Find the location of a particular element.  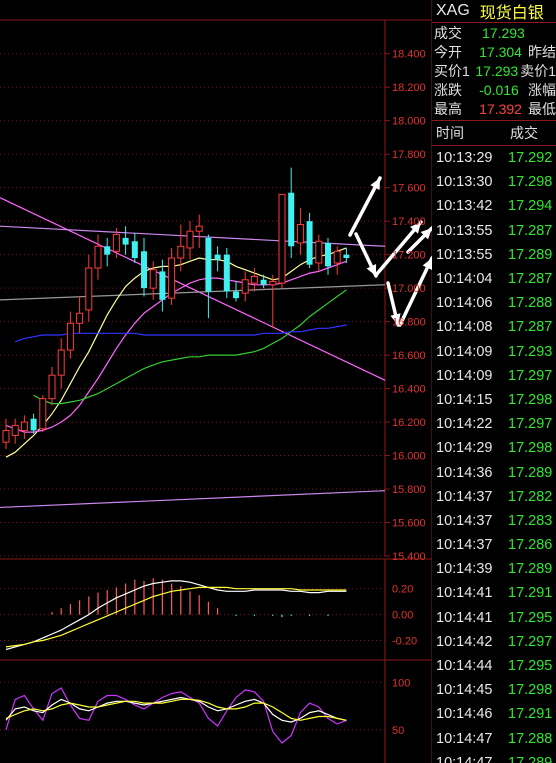

y-tick-label: 16.400 is located at coordinates (409, 390).